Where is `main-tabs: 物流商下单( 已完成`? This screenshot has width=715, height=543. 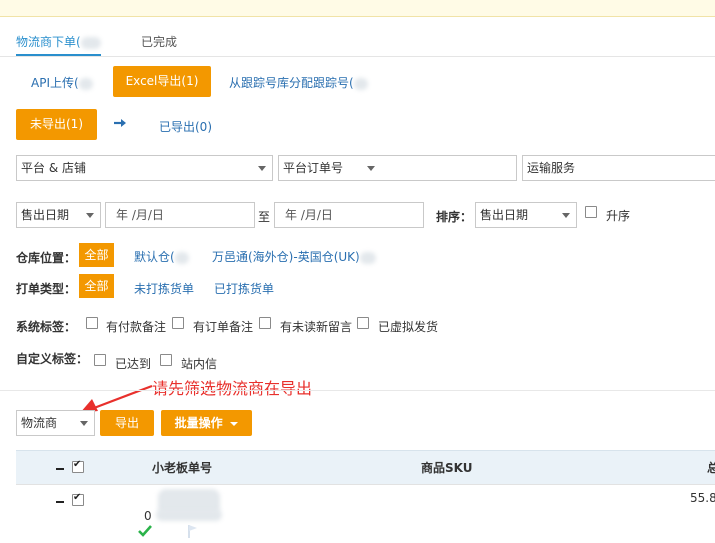 main-tabs: 物流商下单( 已完成 is located at coordinates (357, 45).